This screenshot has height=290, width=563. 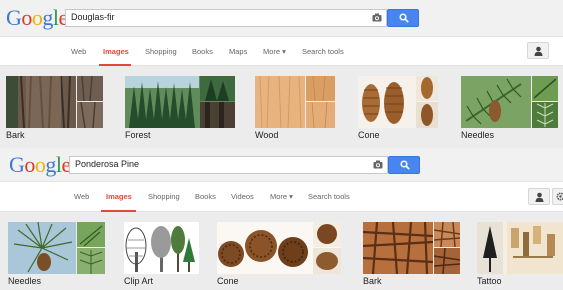 What do you see at coordinates (139, 281) in the screenshot?
I see `tile-label: Clip Art` at bounding box center [139, 281].